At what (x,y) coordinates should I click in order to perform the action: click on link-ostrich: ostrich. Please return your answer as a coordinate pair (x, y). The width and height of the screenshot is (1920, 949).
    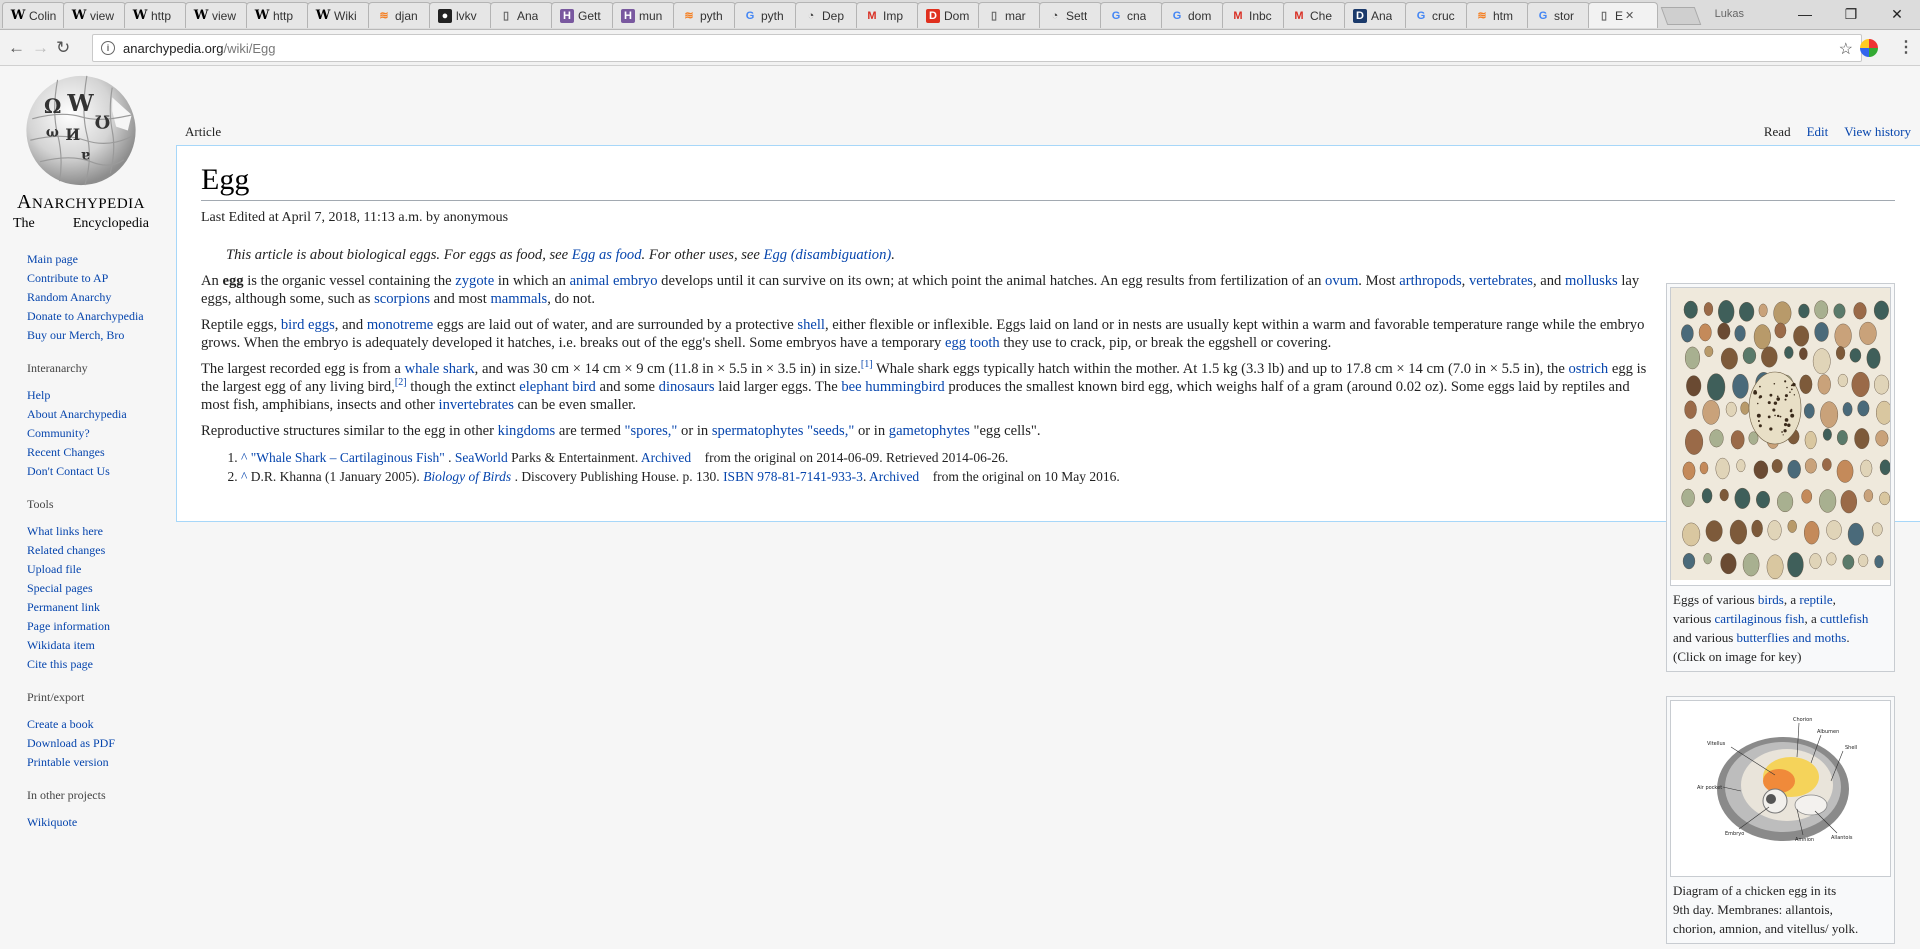
    Looking at the image, I should click on (1588, 369).